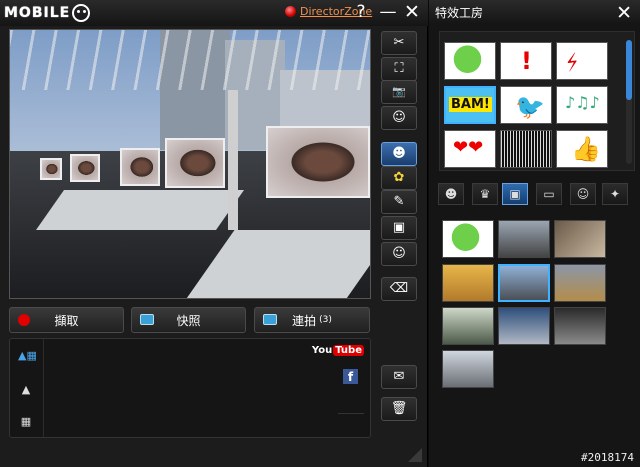 This screenshot has height=467, width=640. I want to click on help-button: ?, so click(361, 12).